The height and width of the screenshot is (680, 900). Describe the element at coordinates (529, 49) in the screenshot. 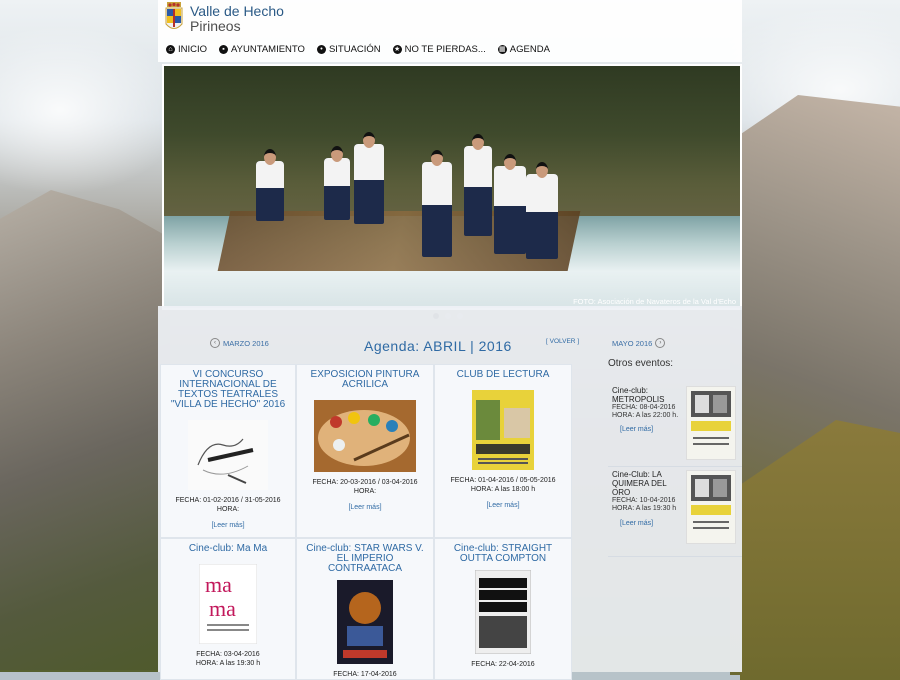

I see `nav-label: AGENDA` at that location.